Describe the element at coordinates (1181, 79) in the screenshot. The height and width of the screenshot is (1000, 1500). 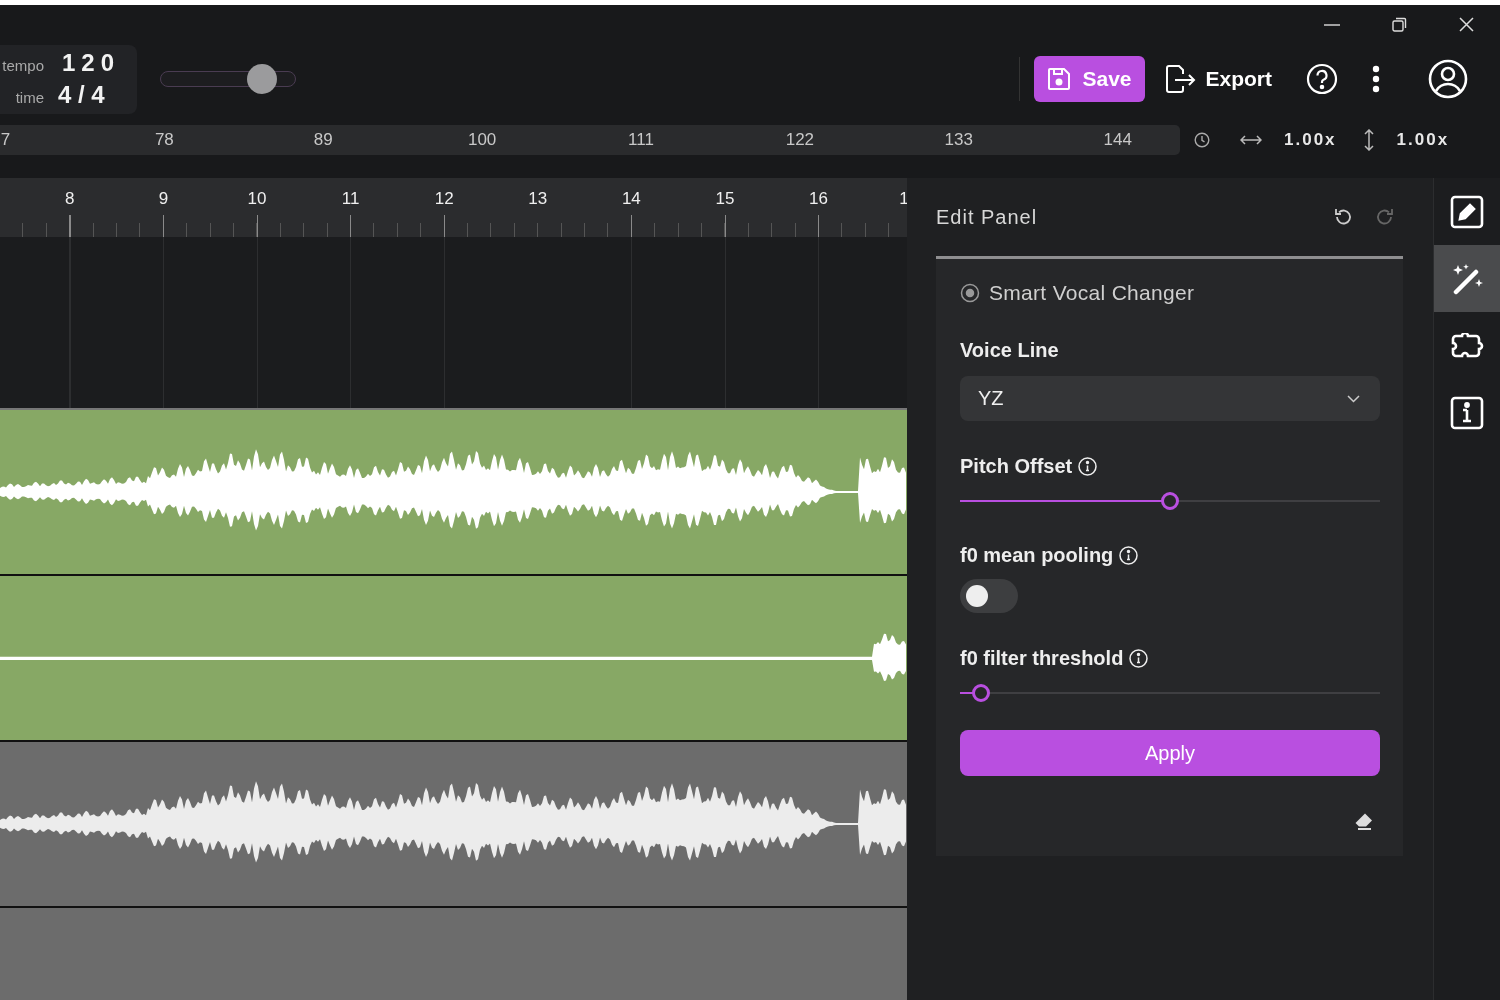
I see `file-export-icon` at that location.